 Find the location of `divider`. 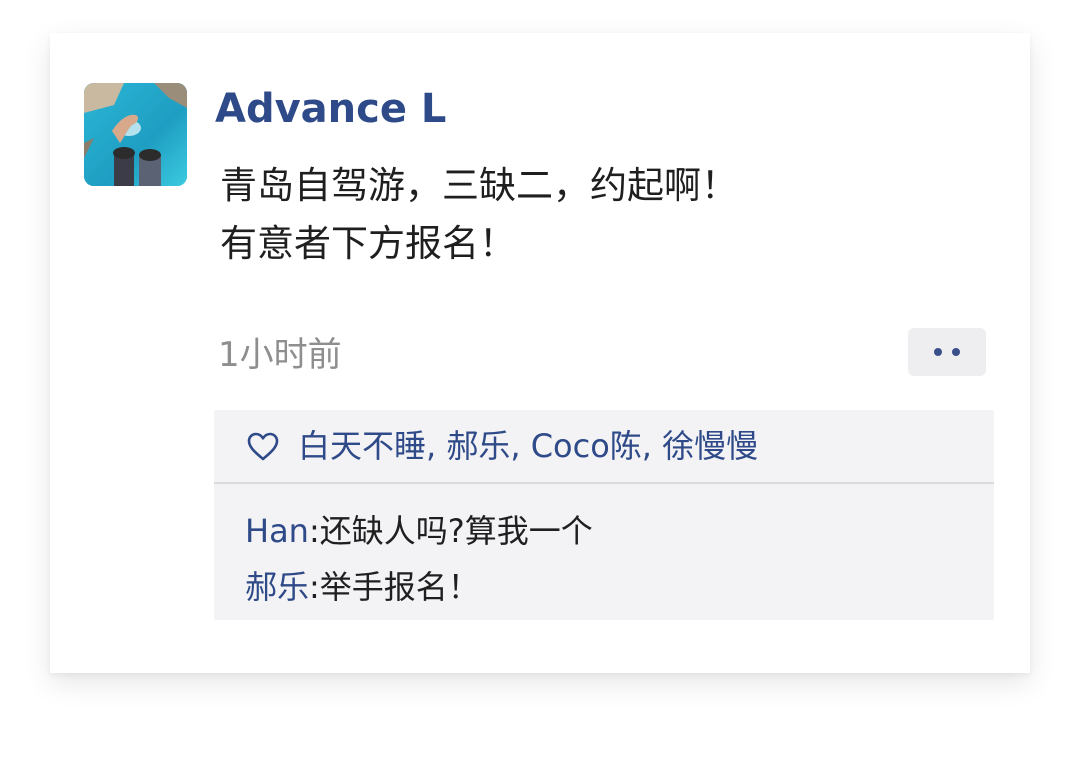

divider is located at coordinates (604, 483).